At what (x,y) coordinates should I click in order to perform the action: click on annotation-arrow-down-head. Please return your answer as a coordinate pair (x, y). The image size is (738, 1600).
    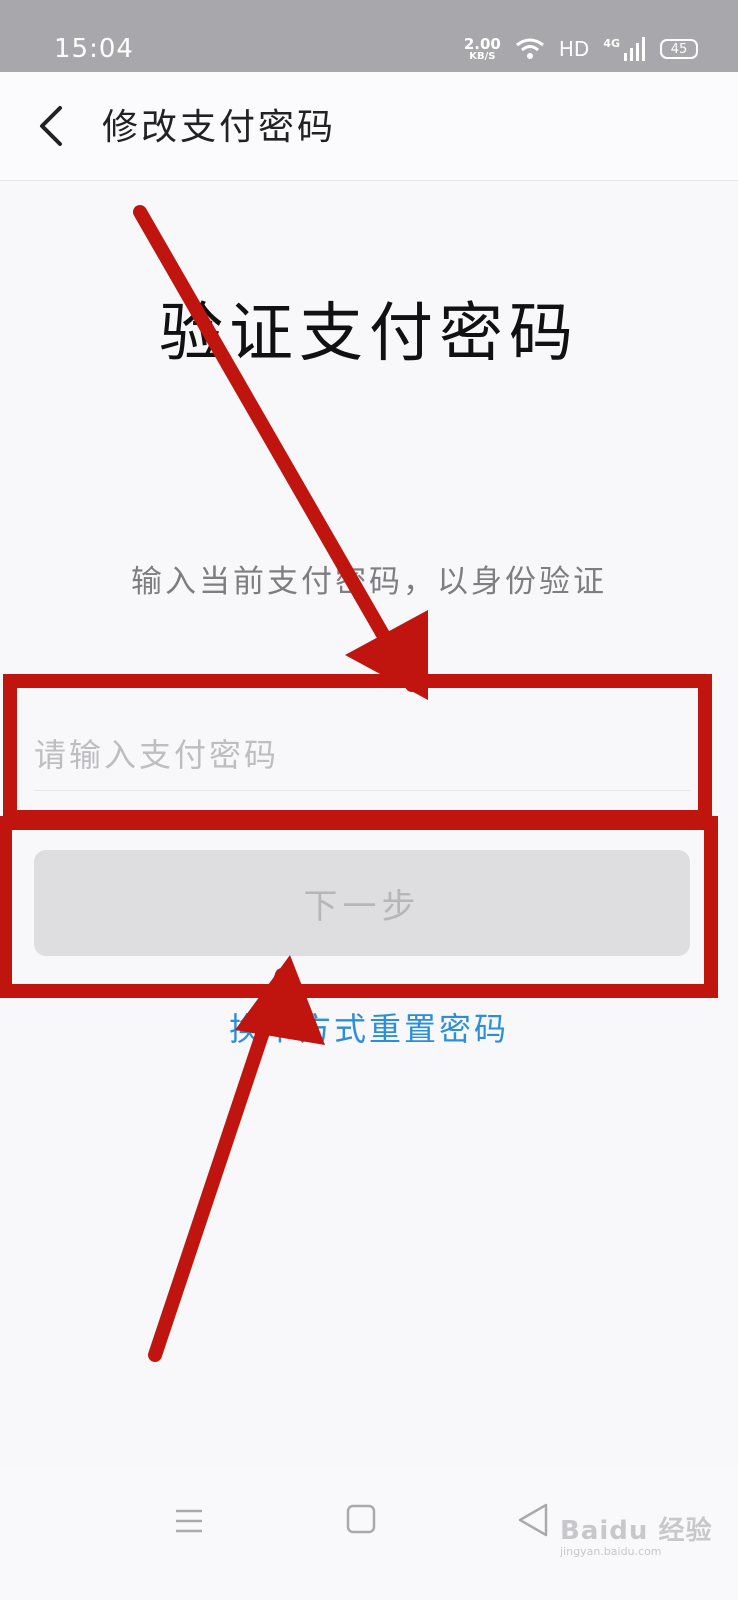
    Looking at the image, I should click on (386, 655).